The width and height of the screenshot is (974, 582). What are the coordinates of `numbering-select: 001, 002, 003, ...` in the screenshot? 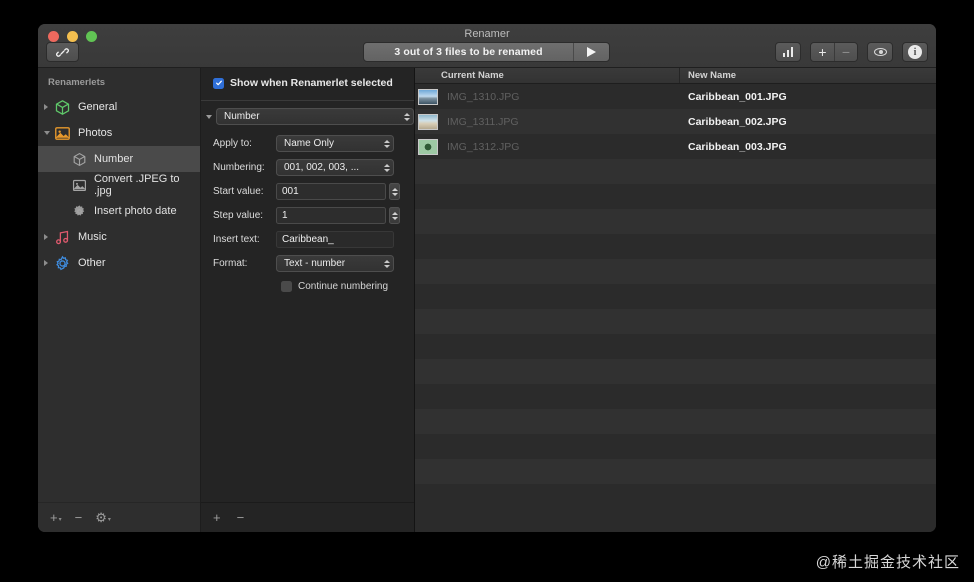 It's located at (335, 167).